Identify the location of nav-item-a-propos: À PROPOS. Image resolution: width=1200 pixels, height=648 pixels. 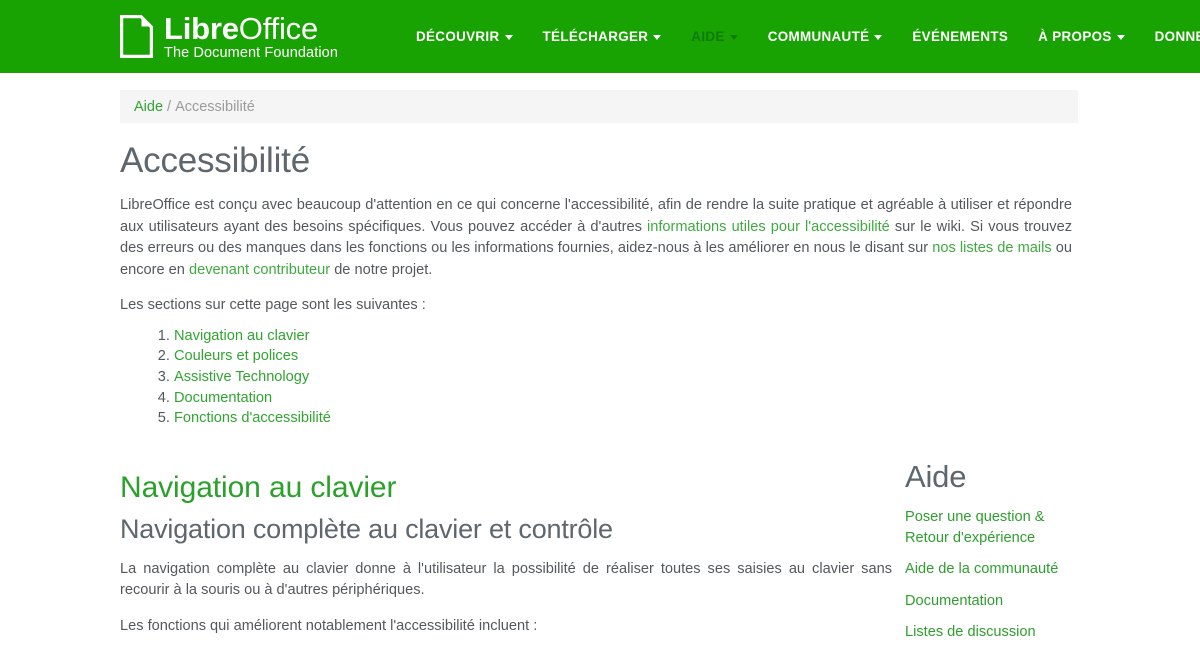
(1081, 36).